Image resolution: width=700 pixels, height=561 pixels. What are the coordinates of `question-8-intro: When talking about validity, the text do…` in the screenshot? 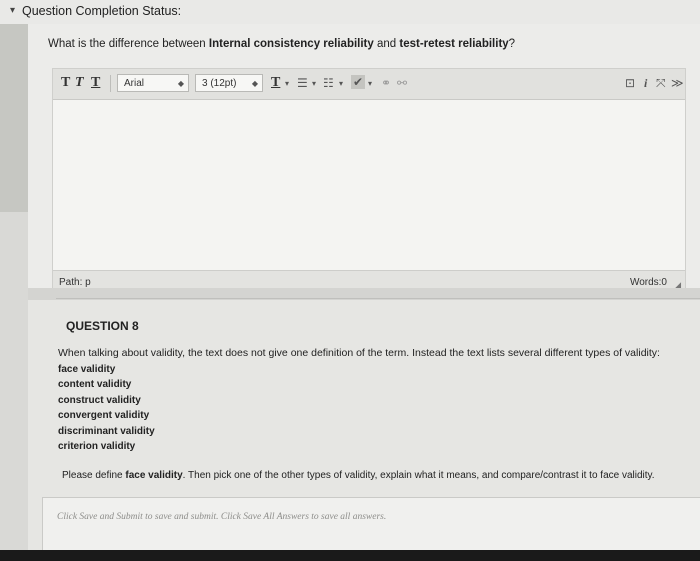 It's located at (359, 353).